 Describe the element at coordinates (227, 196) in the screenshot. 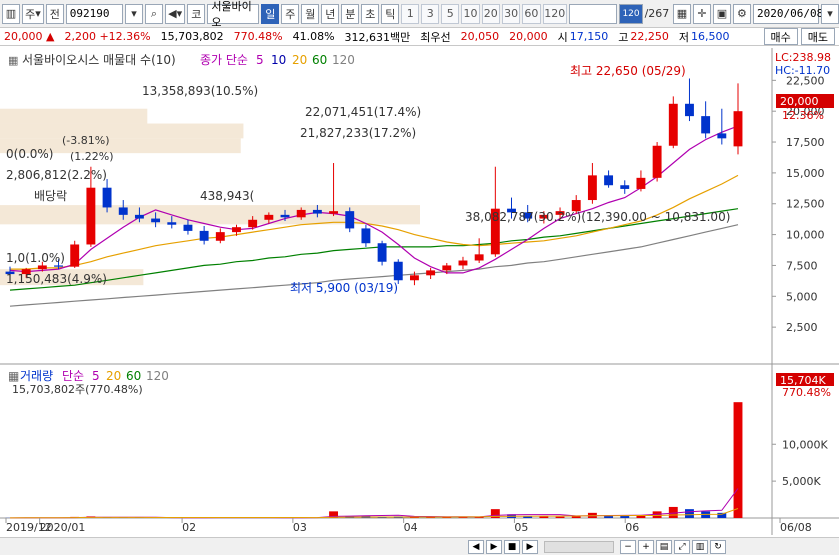

I see `vp-label-10: 438,943(` at that location.